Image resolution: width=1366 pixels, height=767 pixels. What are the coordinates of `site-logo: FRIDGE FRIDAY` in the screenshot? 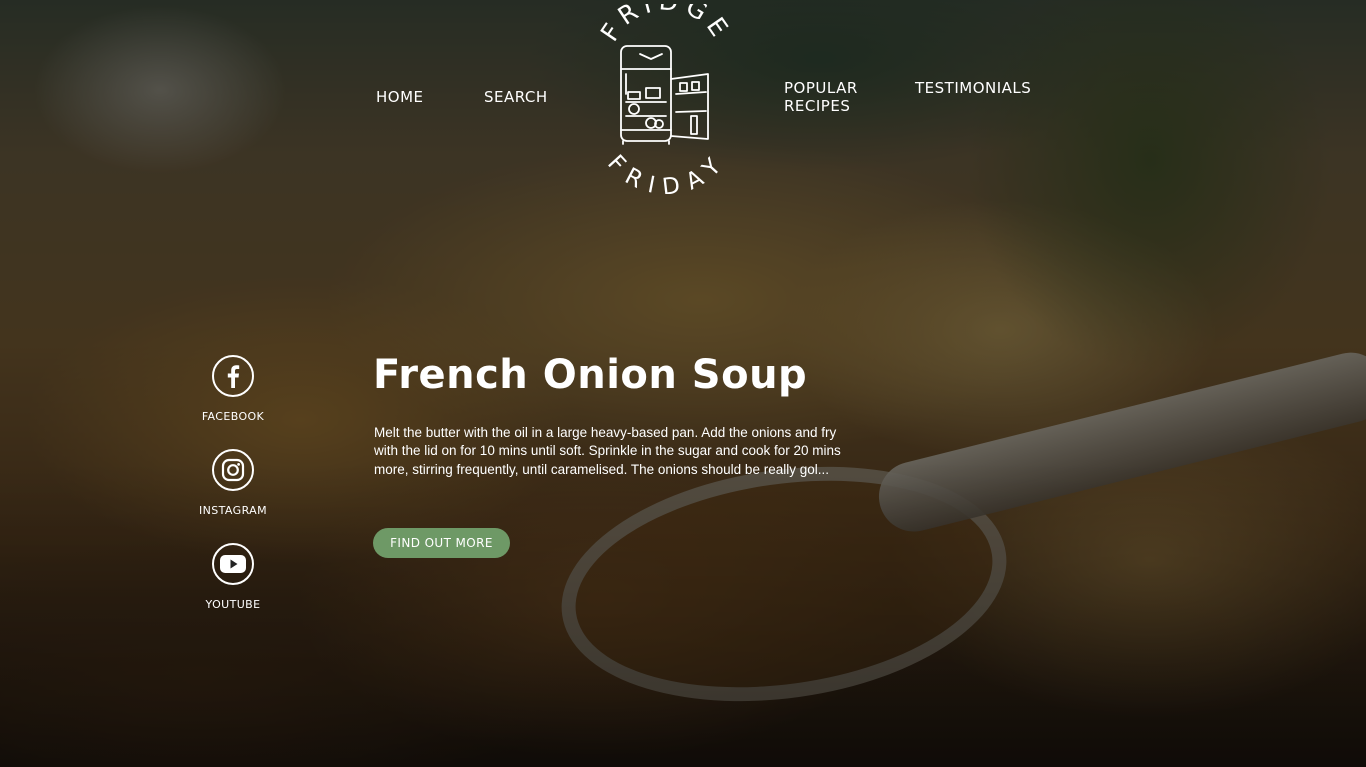 It's located at (665, 100).